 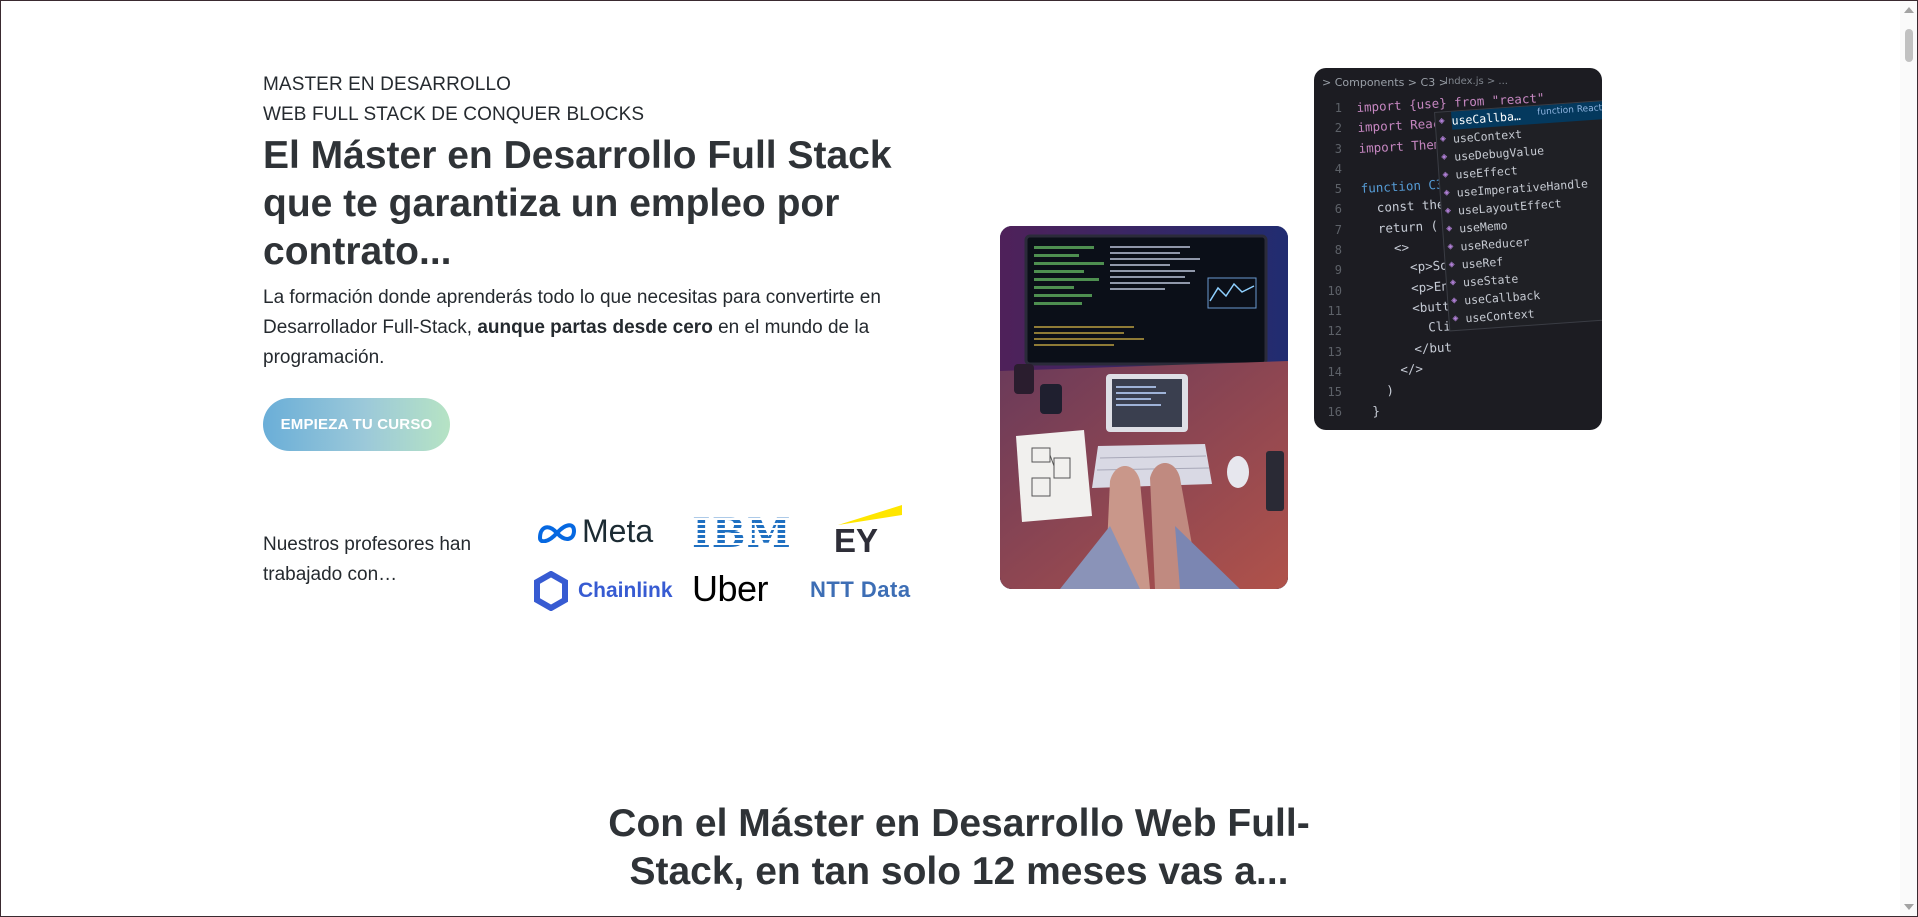 What do you see at coordinates (1338, 229) in the screenshot?
I see `editor-line-number: 7` at bounding box center [1338, 229].